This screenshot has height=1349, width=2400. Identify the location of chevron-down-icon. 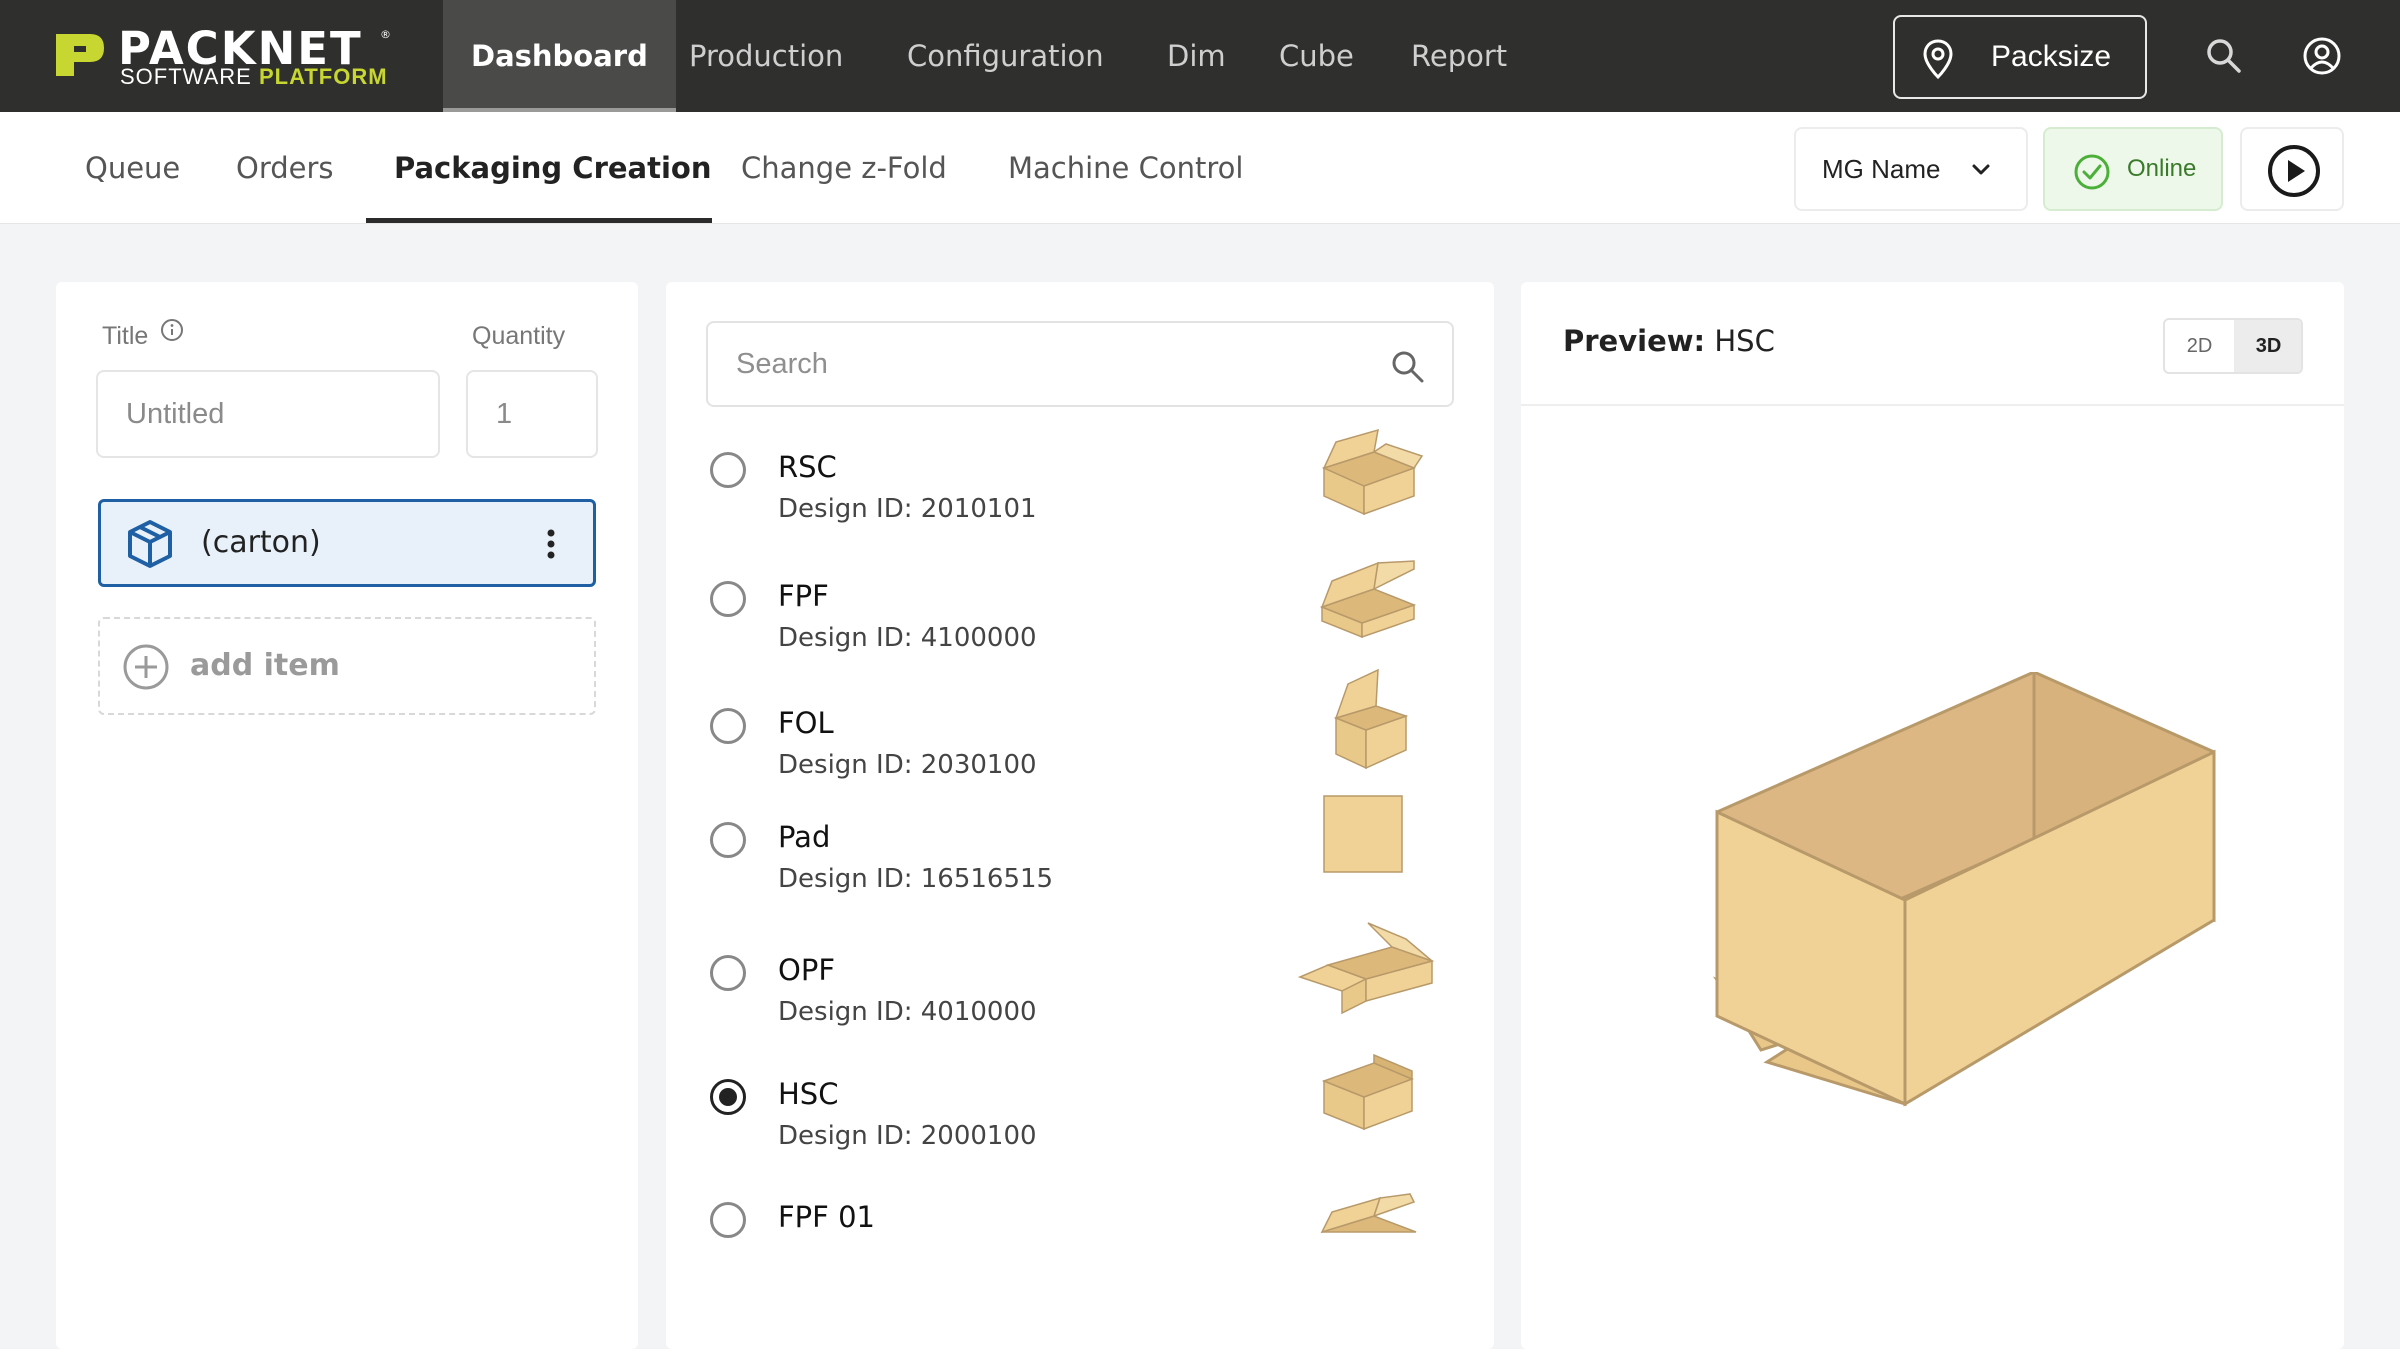
(1981, 169).